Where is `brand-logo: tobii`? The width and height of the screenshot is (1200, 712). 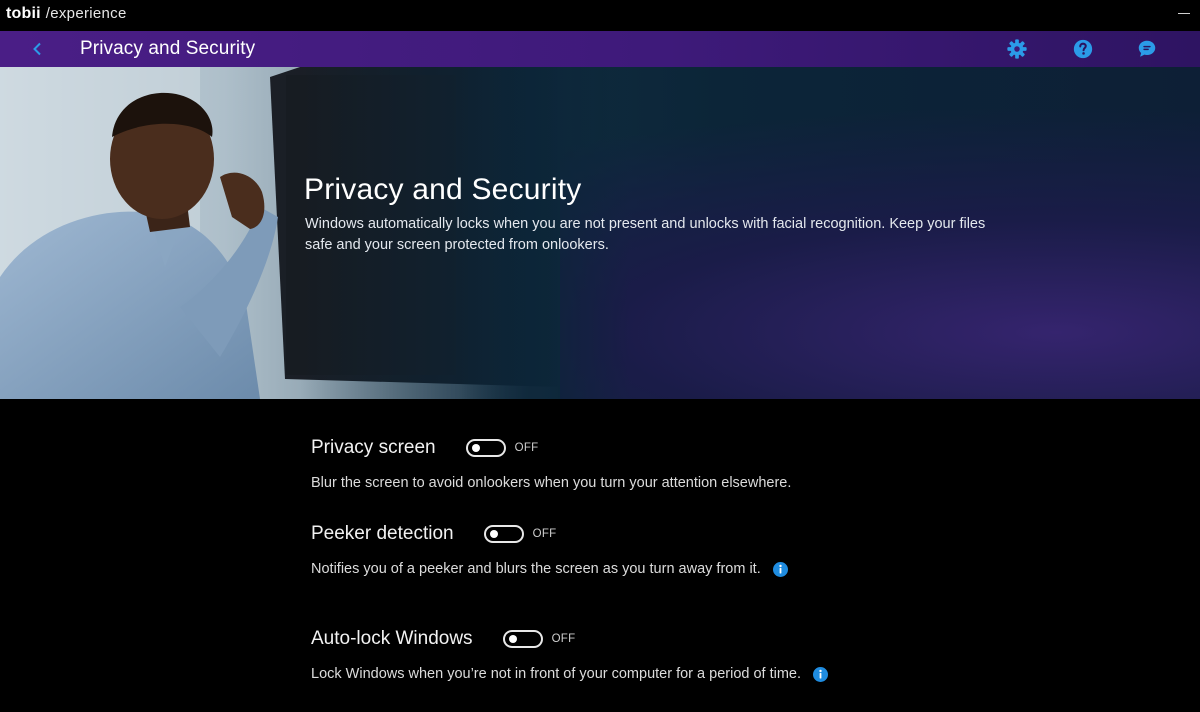
brand-logo: tobii is located at coordinates (23, 13).